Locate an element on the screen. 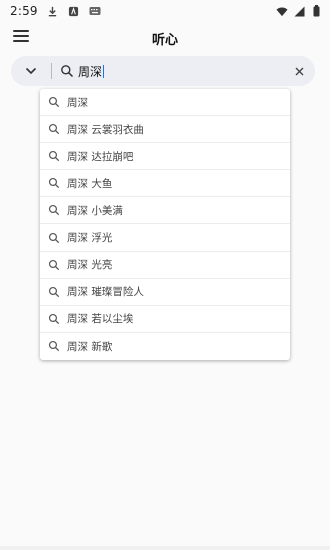  chevron-down-icon is located at coordinates (31, 71).